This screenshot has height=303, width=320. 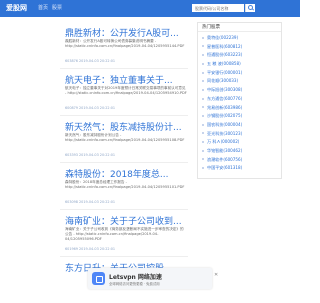 I want to click on stock-label: 华铭智能(300462), so click(x=225, y=150).